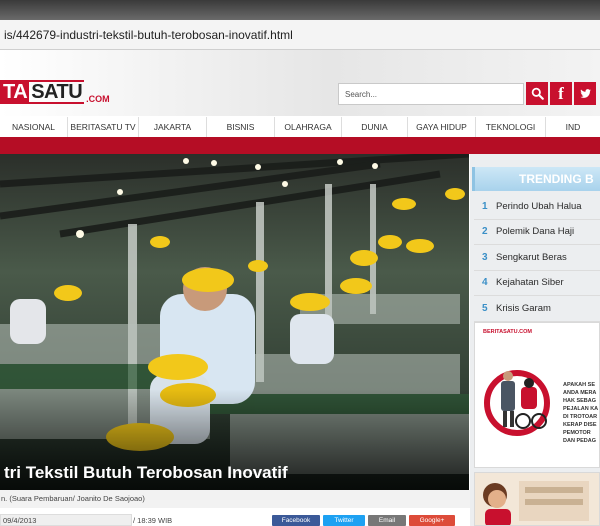 The height and width of the screenshot is (526, 600). I want to click on twitter-icon, so click(585, 93).